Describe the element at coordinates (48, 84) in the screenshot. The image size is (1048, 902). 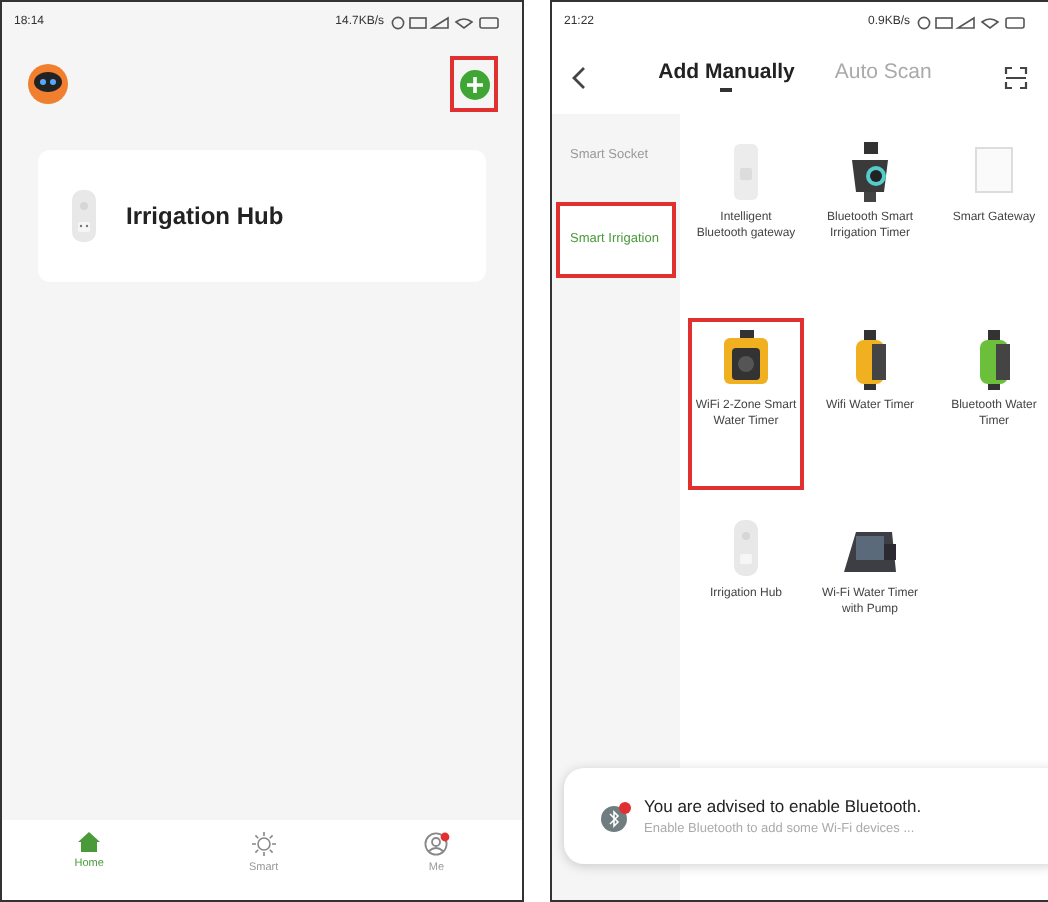
I see `avatar-icon` at that location.